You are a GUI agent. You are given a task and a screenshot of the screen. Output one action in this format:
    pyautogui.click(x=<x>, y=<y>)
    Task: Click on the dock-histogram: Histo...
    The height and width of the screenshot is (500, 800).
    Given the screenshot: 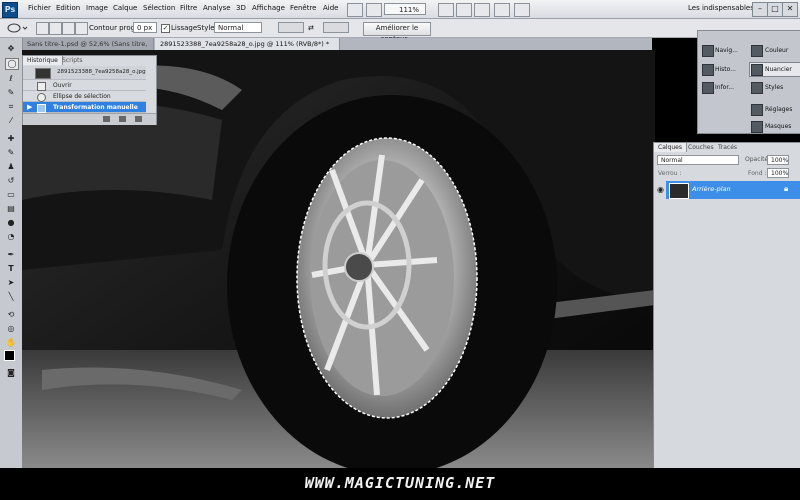 What is the action you would take?
    pyautogui.click(x=725, y=69)
    